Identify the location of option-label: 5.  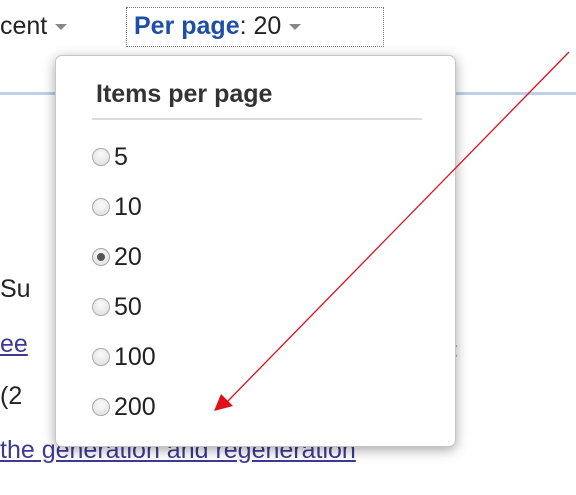
(121, 156).